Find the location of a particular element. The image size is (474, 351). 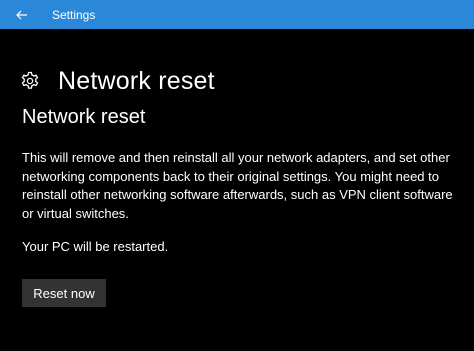

gear-icon is located at coordinates (30, 81).